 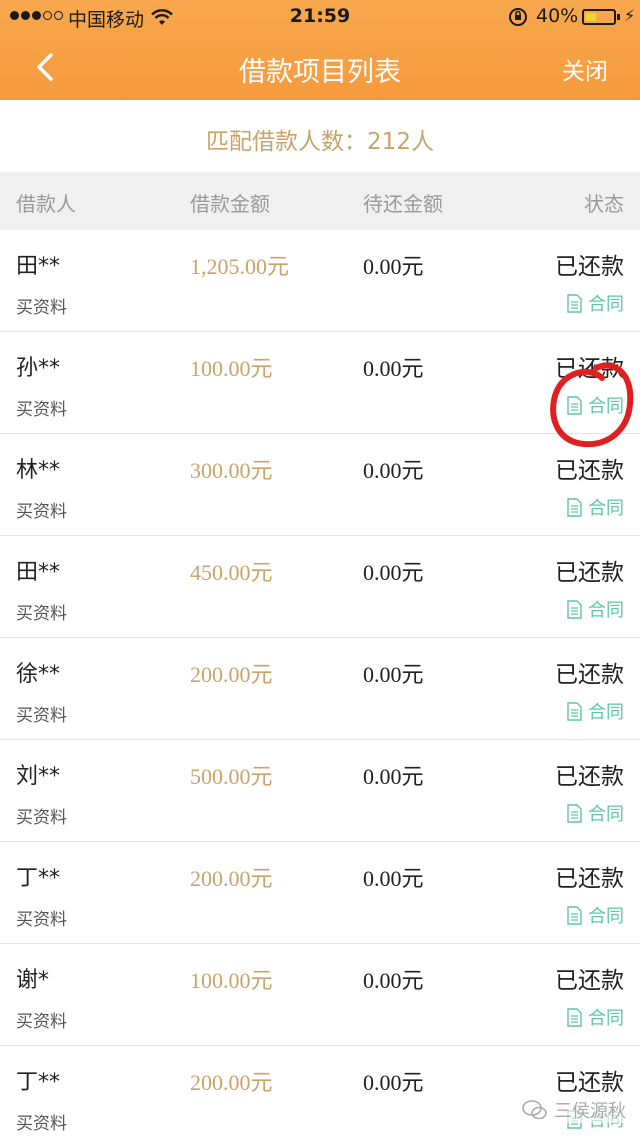 What do you see at coordinates (231, 470) in the screenshot?
I see `loan-amount: 300.00元` at bounding box center [231, 470].